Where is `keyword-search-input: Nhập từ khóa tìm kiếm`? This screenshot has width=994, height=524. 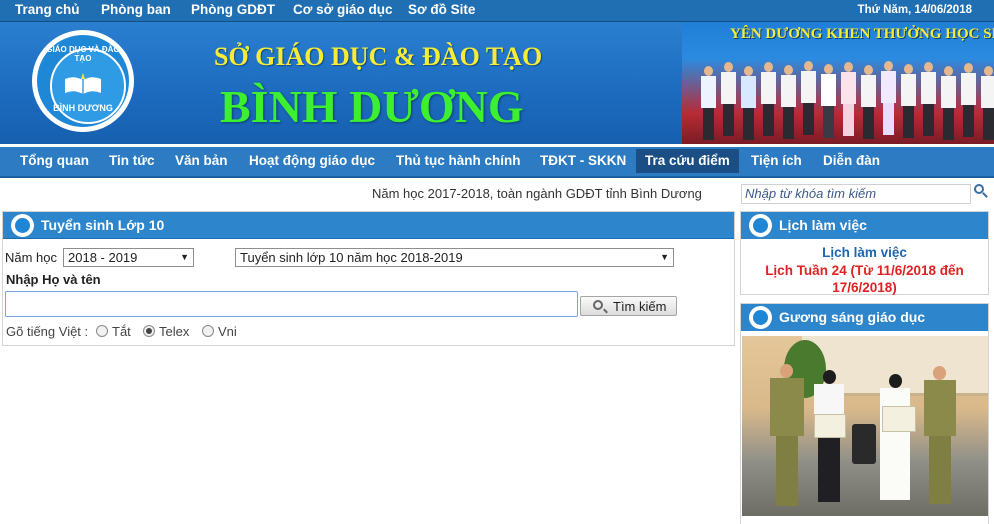 keyword-search-input: Nhập từ khóa tìm kiếm is located at coordinates (856, 194).